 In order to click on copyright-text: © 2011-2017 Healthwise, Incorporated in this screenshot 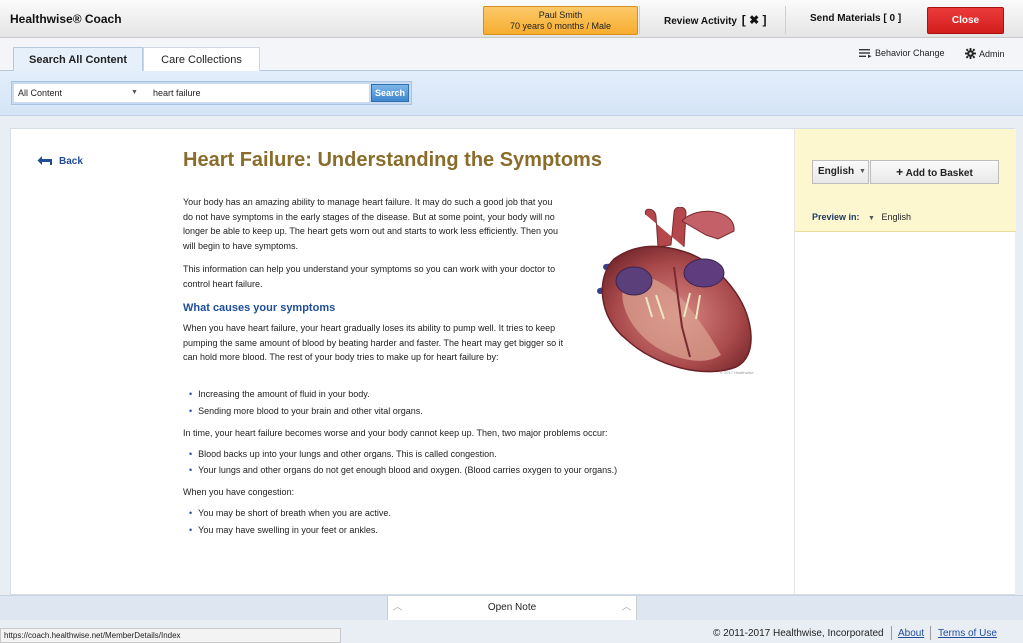, I will do `click(798, 633)`.